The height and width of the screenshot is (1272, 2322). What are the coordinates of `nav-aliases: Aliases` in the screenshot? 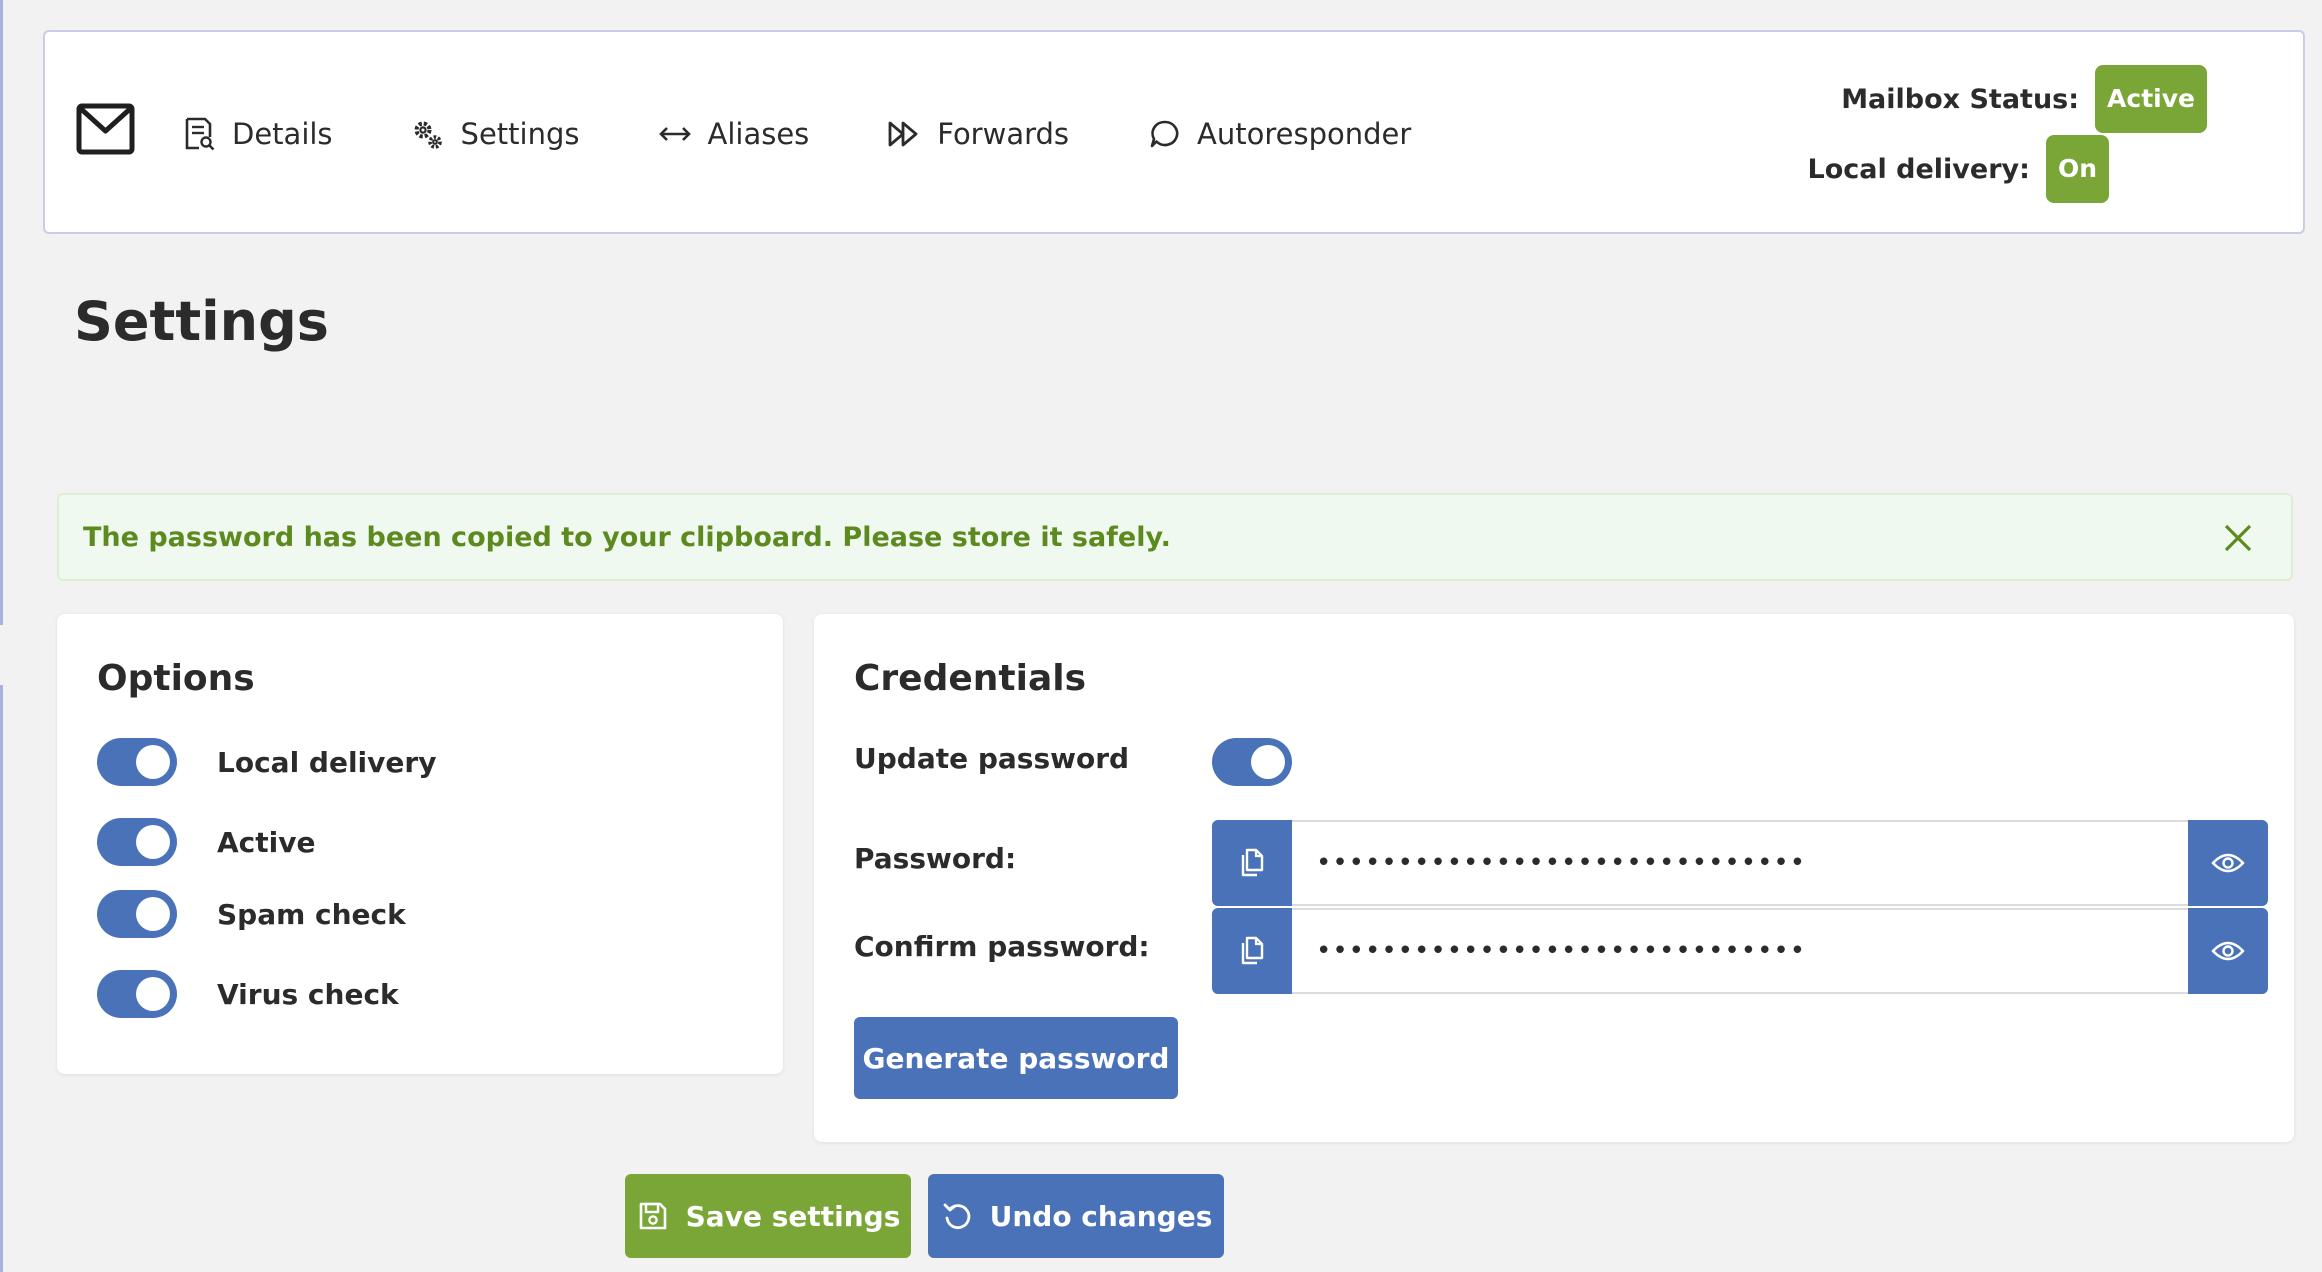 It's located at (734, 134).